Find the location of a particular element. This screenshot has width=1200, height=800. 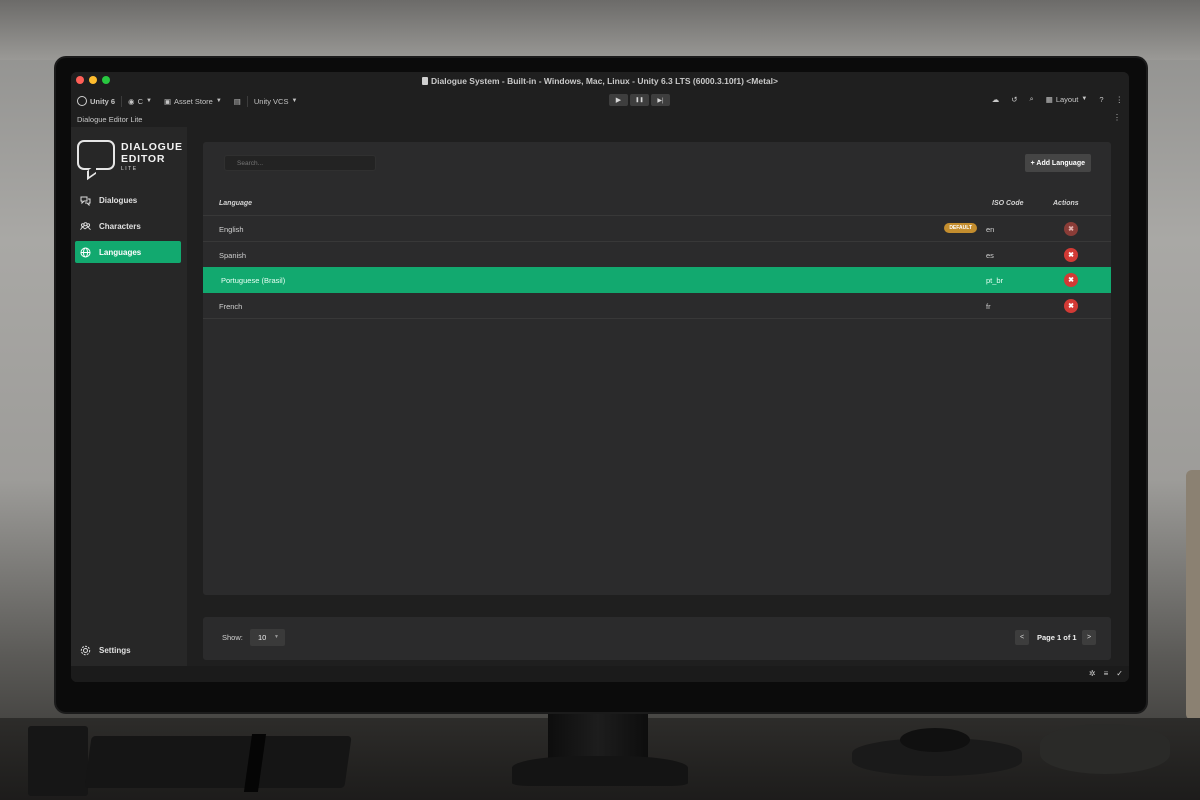

column-header-iso-code: ISO Code is located at coordinates (1008, 203).